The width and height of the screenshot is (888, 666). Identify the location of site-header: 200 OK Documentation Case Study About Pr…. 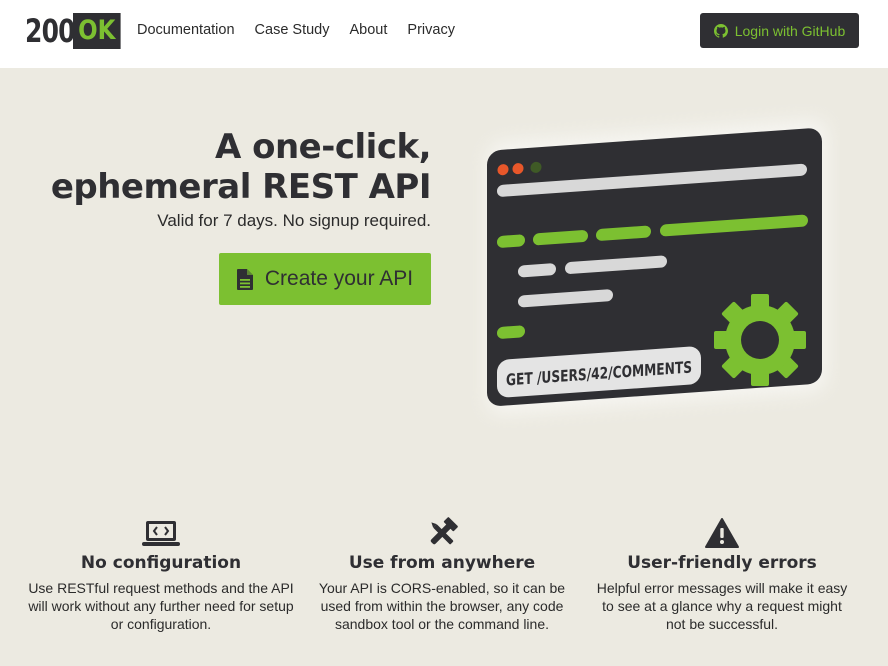
(444, 34).